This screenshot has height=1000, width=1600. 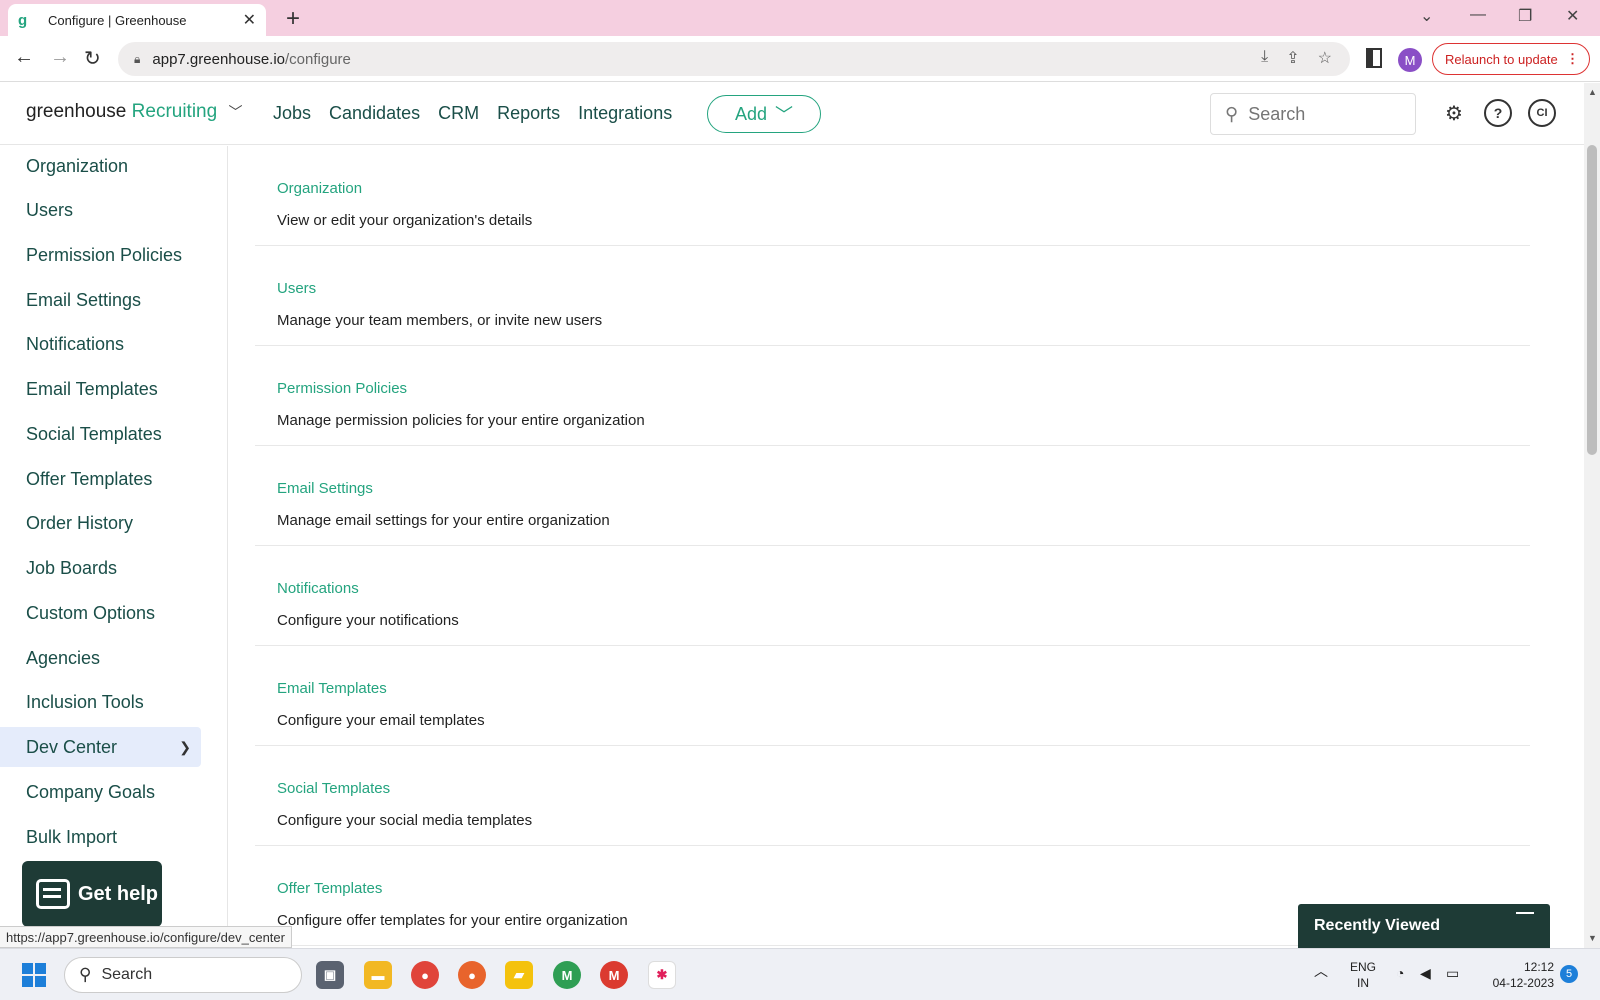 What do you see at coordinates (1292, 58) in the screenshot?
I see `share-icon: ⇪` at bounding box center [1292, 58].